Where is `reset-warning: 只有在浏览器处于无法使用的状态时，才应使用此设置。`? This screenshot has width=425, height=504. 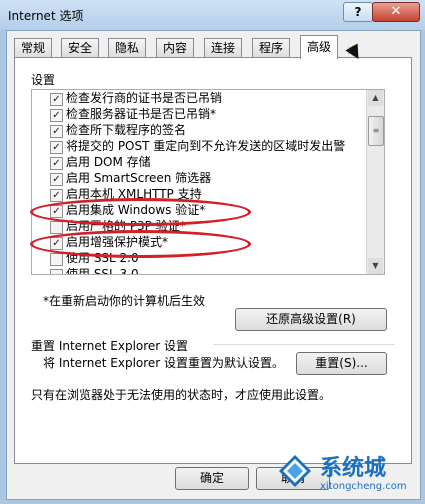 reset-warning: 只有在浏览器处于无法使用的状态时，才应使用此设置。 is located at coordinates (181, 395).